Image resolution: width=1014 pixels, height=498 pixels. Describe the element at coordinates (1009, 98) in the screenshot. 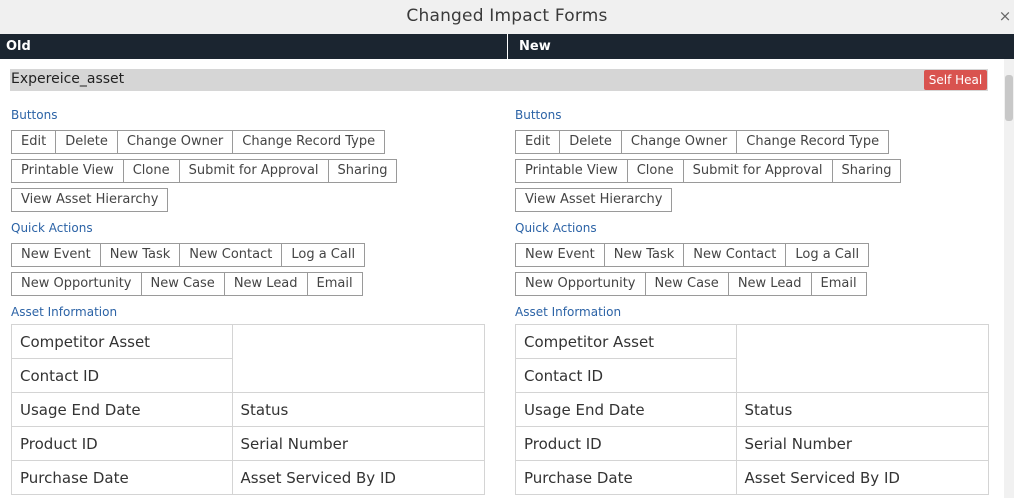

I see `scrollbar-thumb` at that location.